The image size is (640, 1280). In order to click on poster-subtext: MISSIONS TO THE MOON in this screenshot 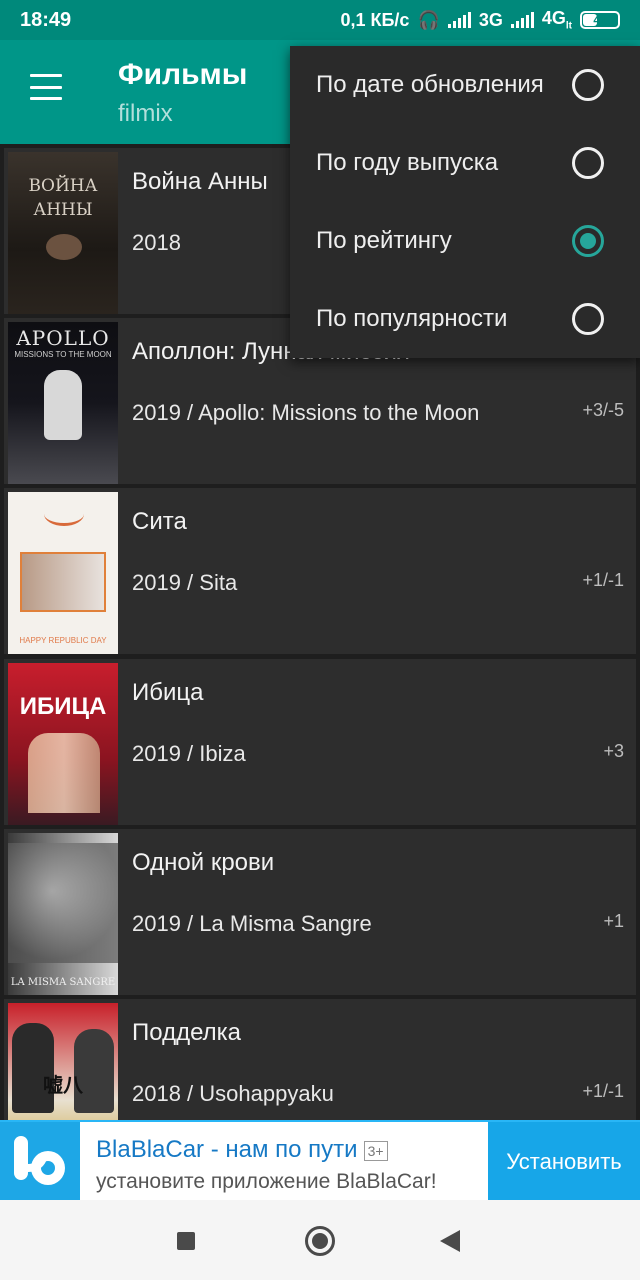, I will do `click(63, 354)`.